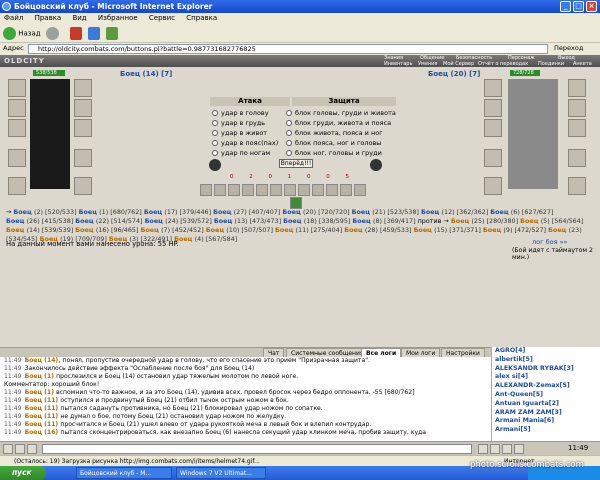 This screenshot has width=600, height=480. What do you see at coordinates (48, 18) in the screenshot?
I see `menu-edit: Правка` at bounding box center [48, 18].